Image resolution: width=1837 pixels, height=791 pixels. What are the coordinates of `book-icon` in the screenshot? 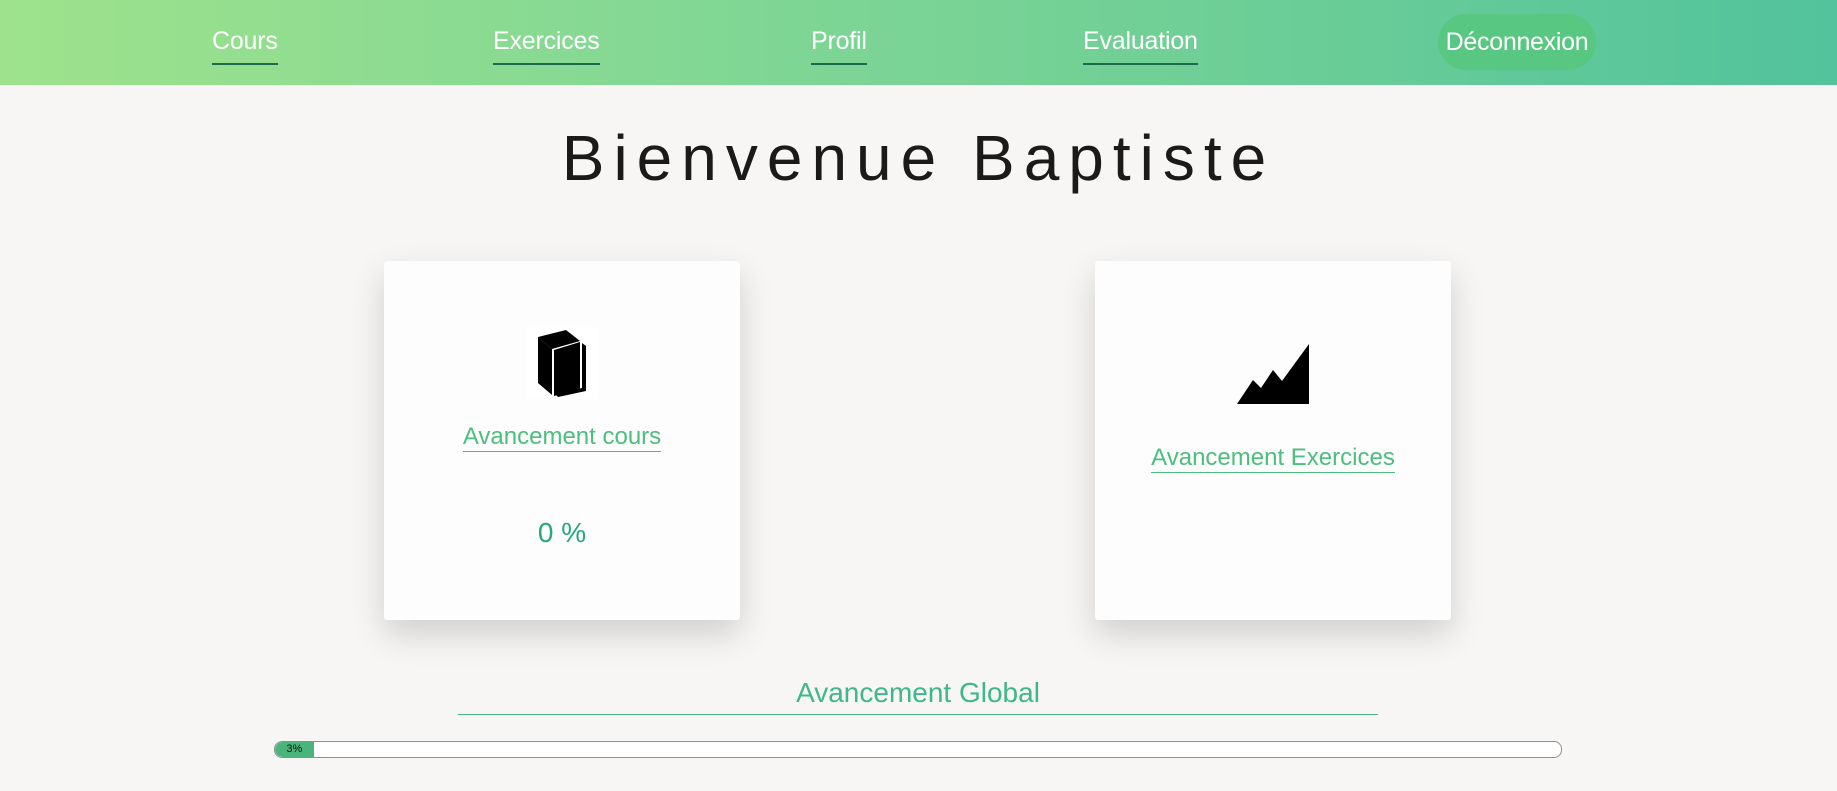 It's located at (562, 363).